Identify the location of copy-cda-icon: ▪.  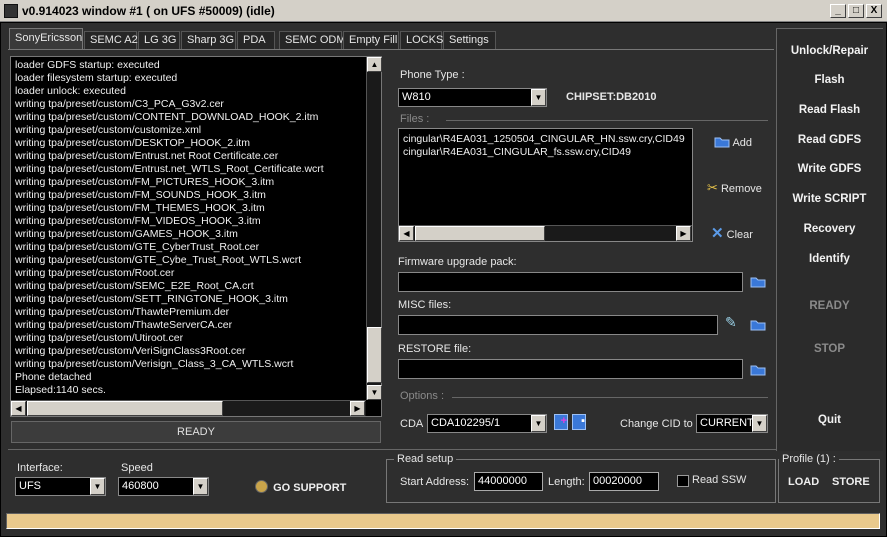
(579, 422).